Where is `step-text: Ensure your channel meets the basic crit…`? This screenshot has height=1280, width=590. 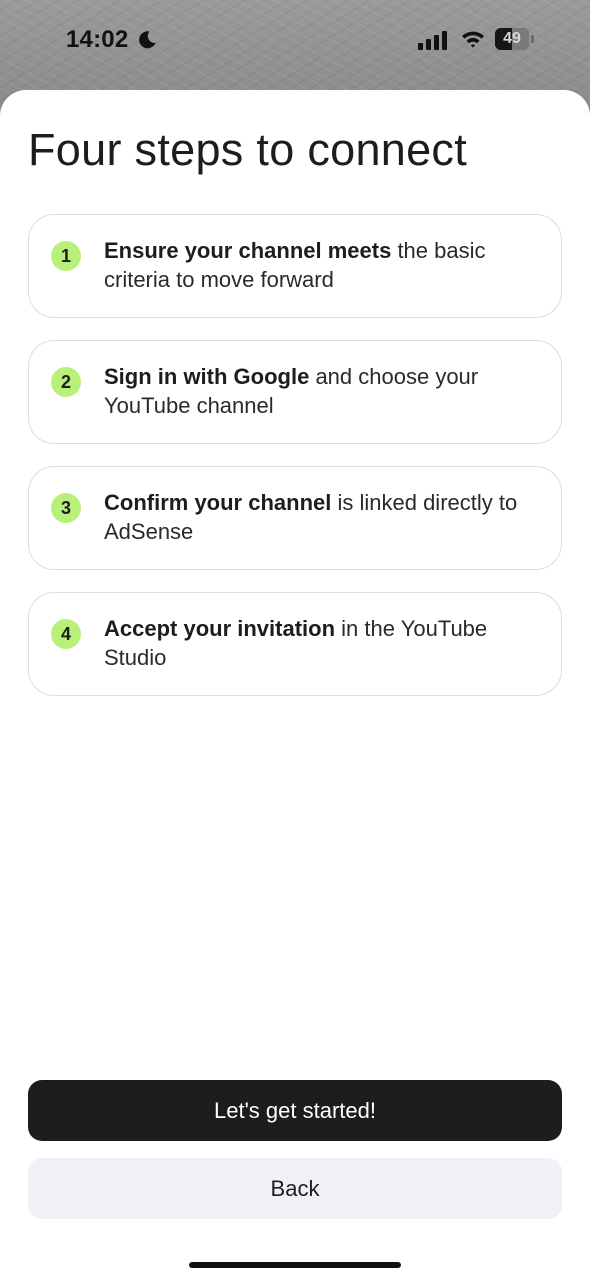 step-text: Ensure your channel meets the basic crit… is located at coordinates (319, 265).